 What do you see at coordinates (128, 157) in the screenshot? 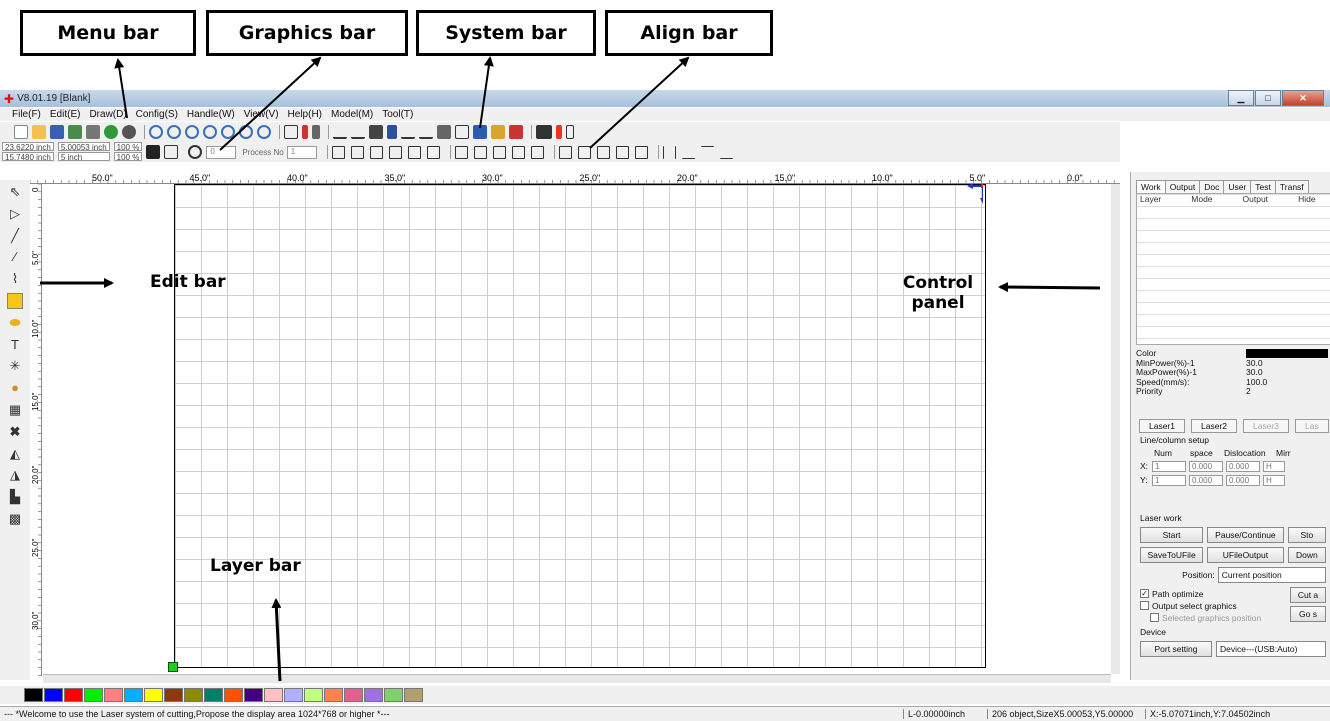
I see `scale-y-field: 100 %` at bounding box center [128, 157].